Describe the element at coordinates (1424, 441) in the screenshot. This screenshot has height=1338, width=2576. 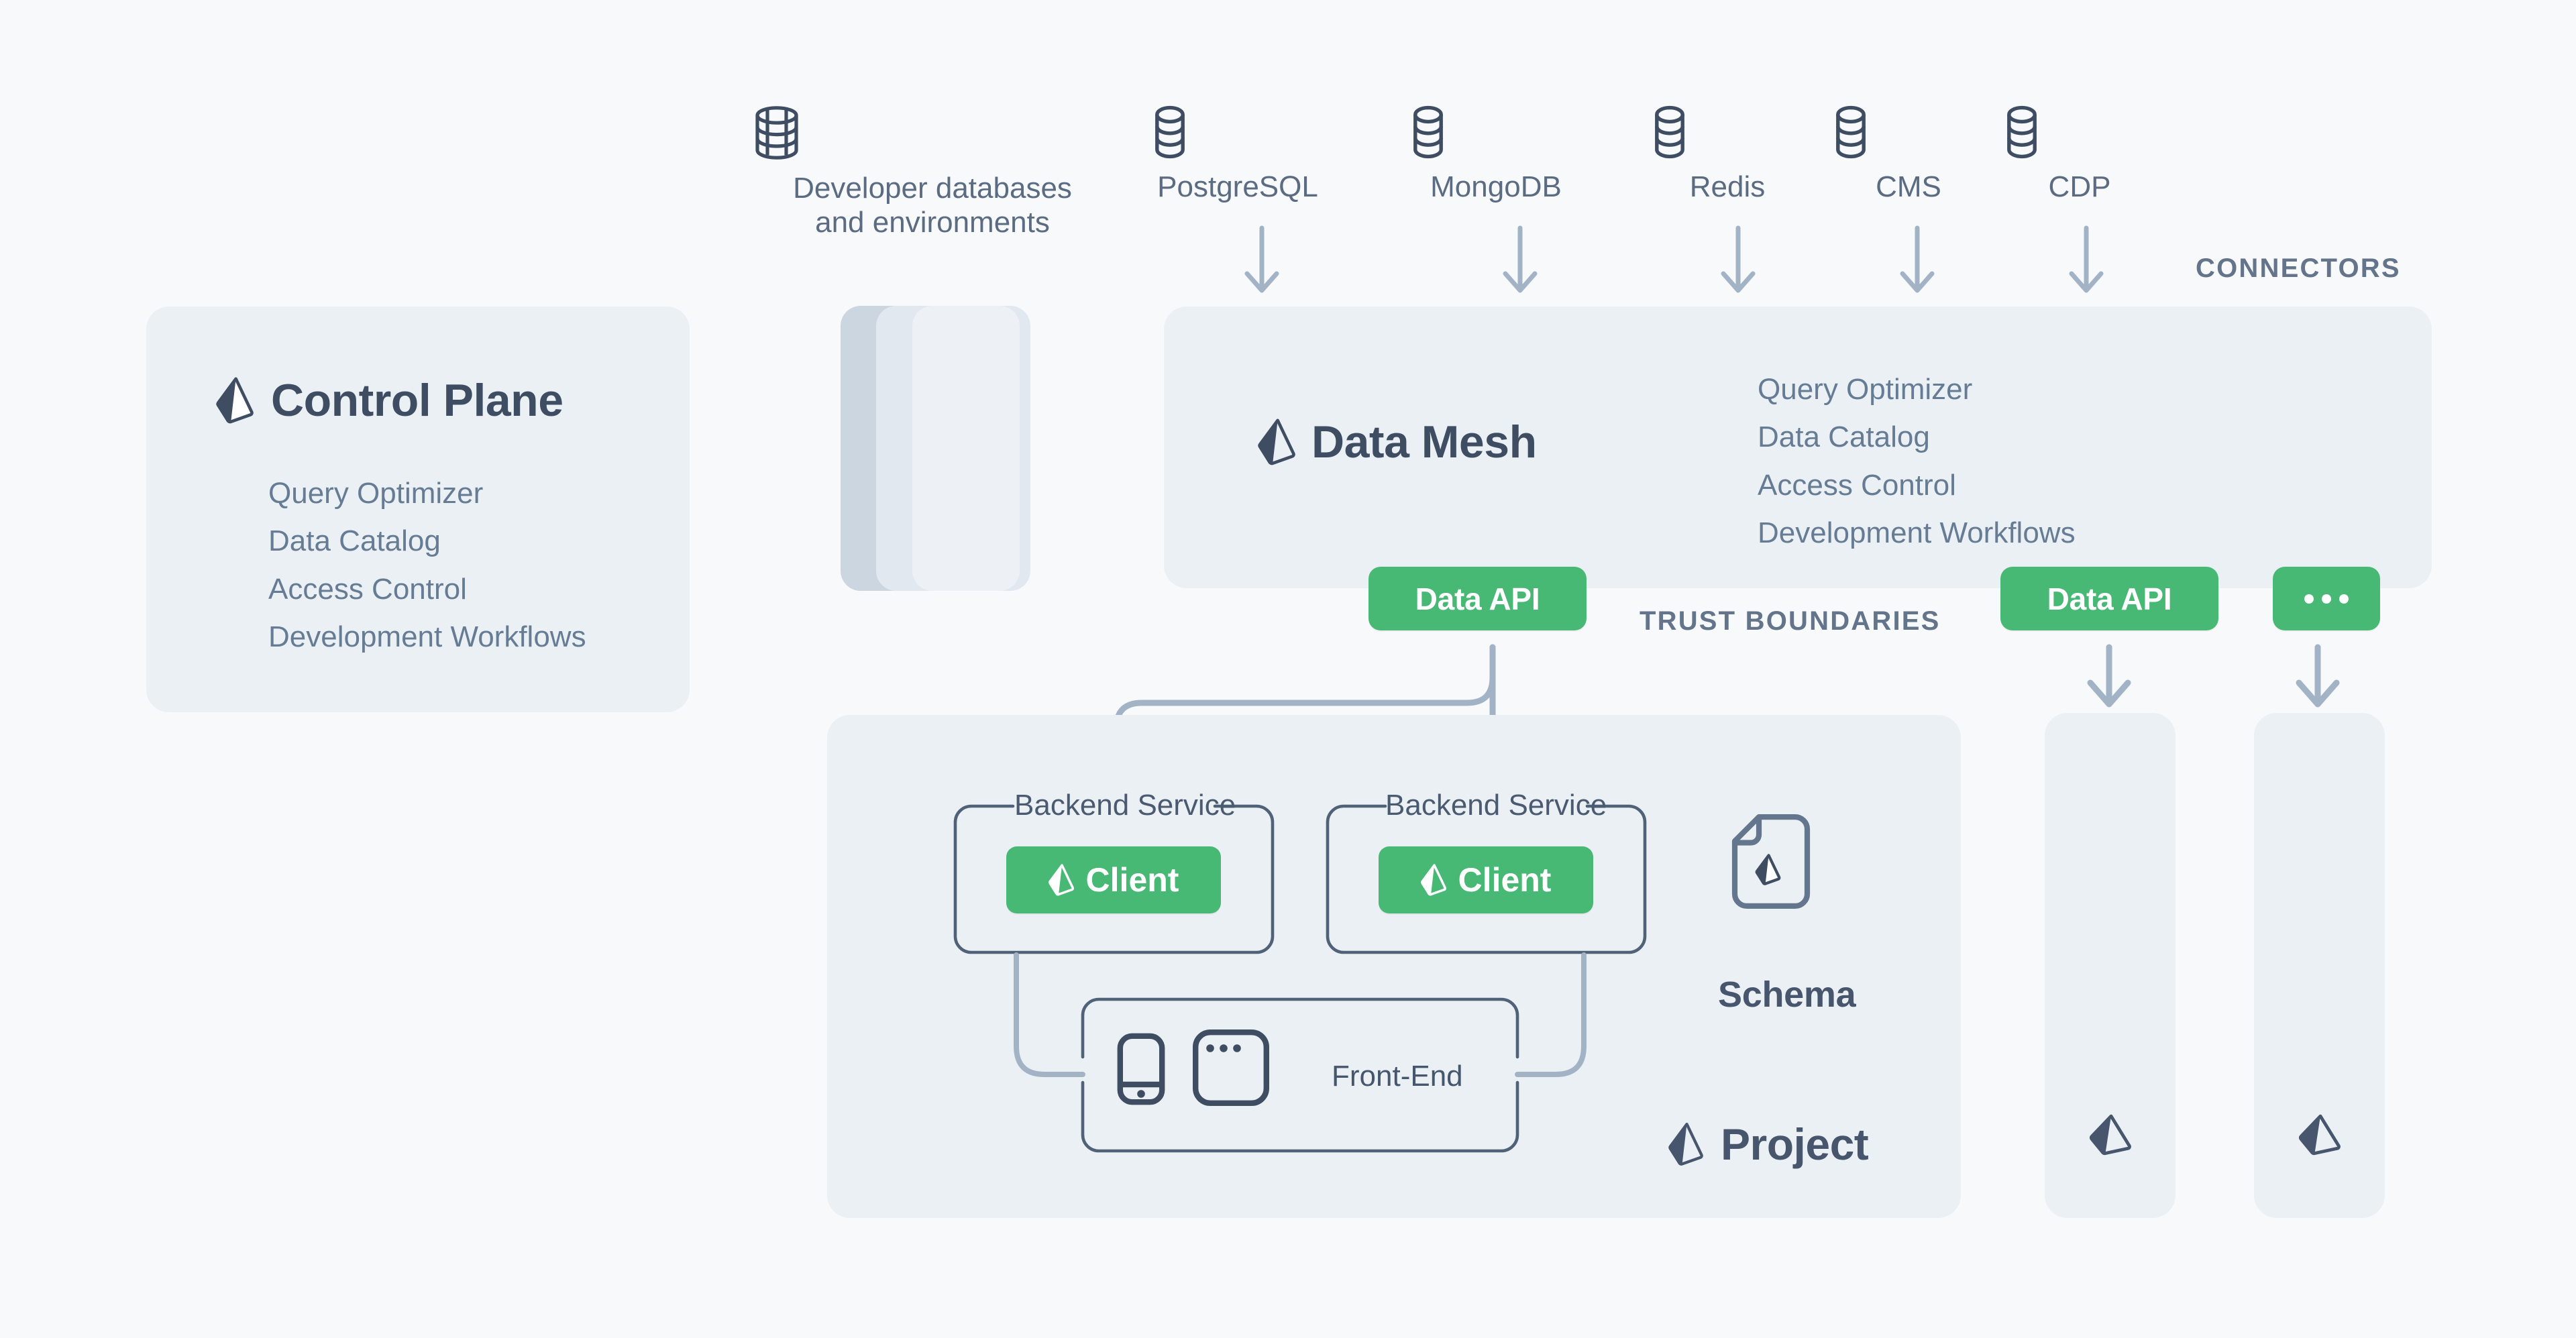
I see `data-mesh-title-text: Data Mesh` at that location.